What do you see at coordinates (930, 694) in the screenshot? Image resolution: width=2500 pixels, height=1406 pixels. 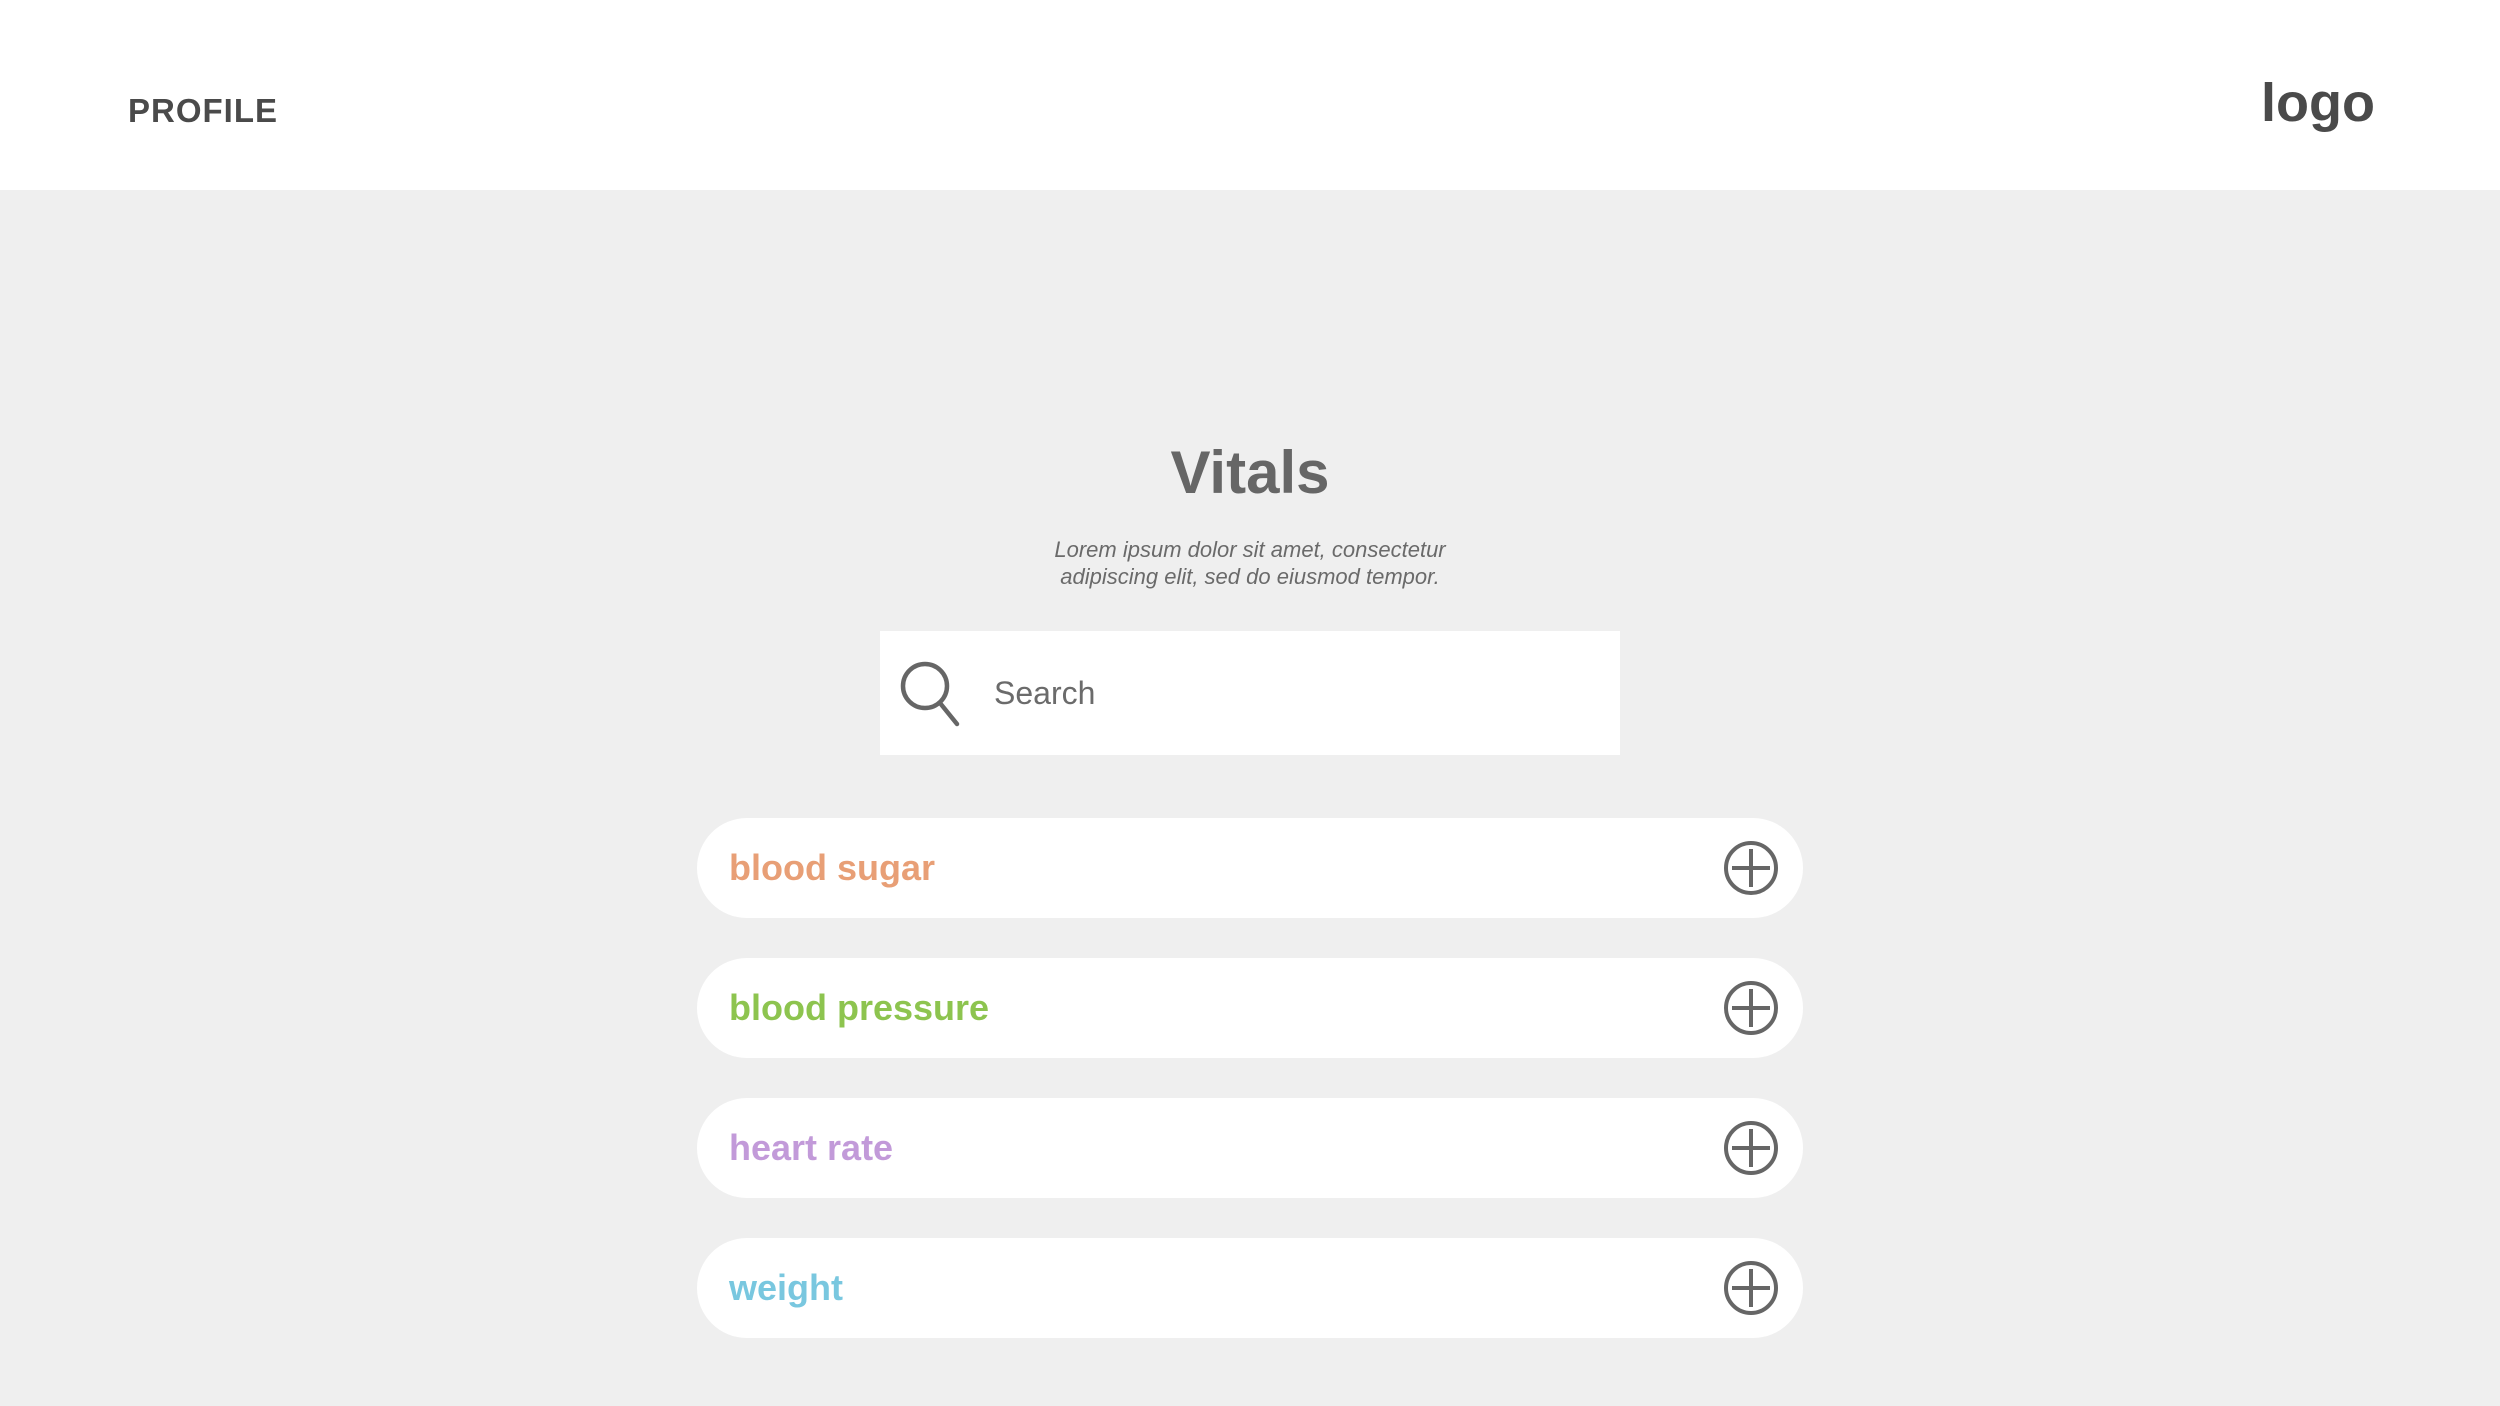 I see `search-icon` at bounding box center [930, 694].